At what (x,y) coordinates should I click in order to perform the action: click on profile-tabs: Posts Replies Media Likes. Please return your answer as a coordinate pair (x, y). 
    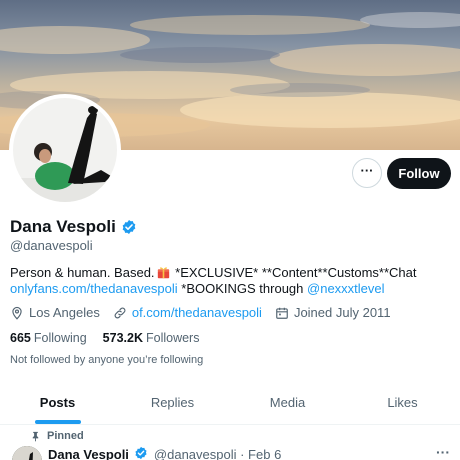
    Looking at the image, I should click on (230, 403).